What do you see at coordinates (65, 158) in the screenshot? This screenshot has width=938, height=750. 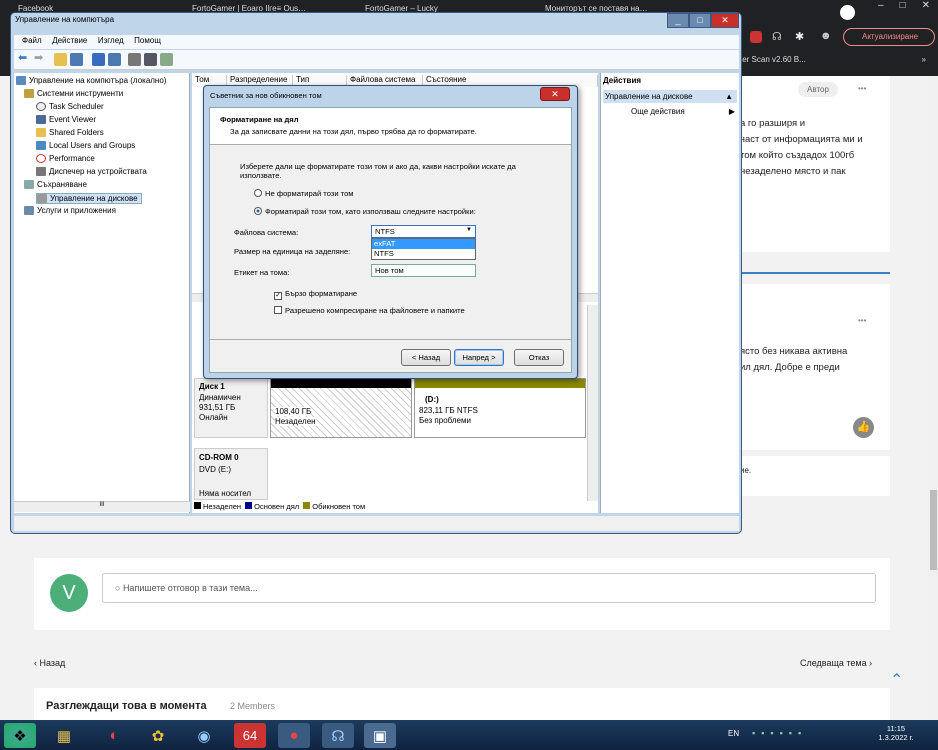 I see `tree-item-performance: Performance` at bounding box center [65, 158].